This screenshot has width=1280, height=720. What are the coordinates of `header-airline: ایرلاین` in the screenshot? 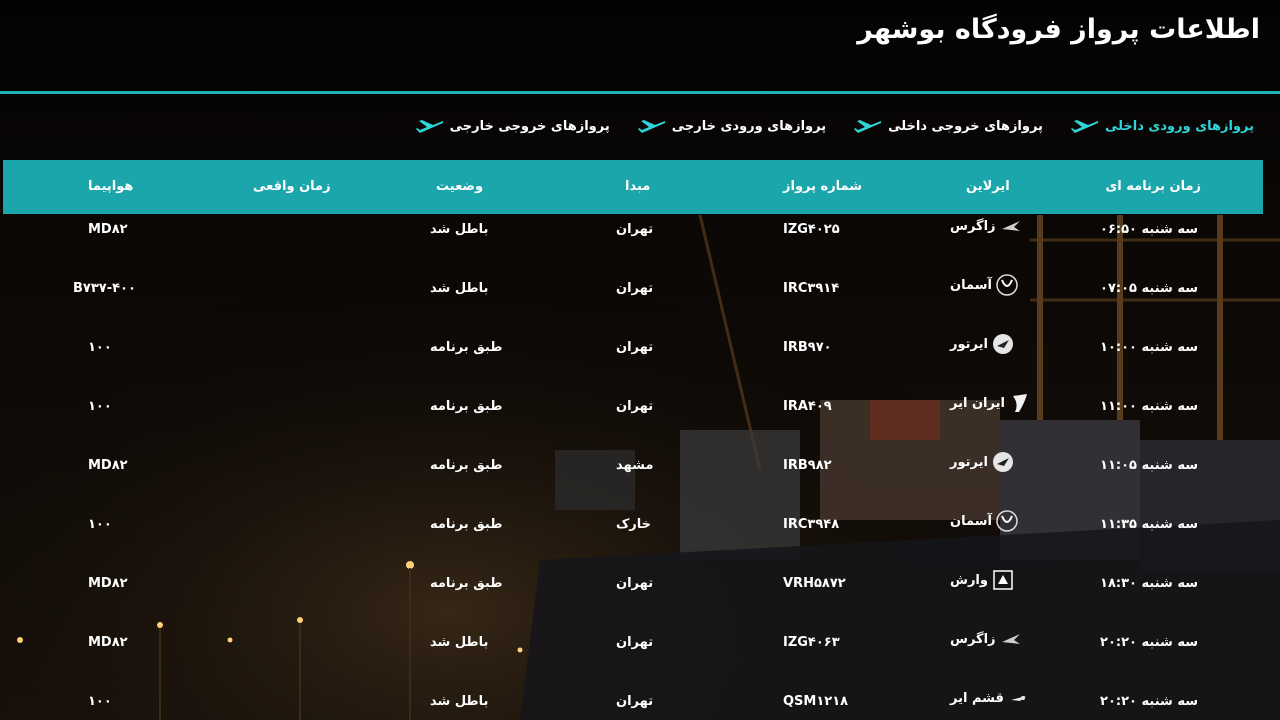 It's located at (988, 186).